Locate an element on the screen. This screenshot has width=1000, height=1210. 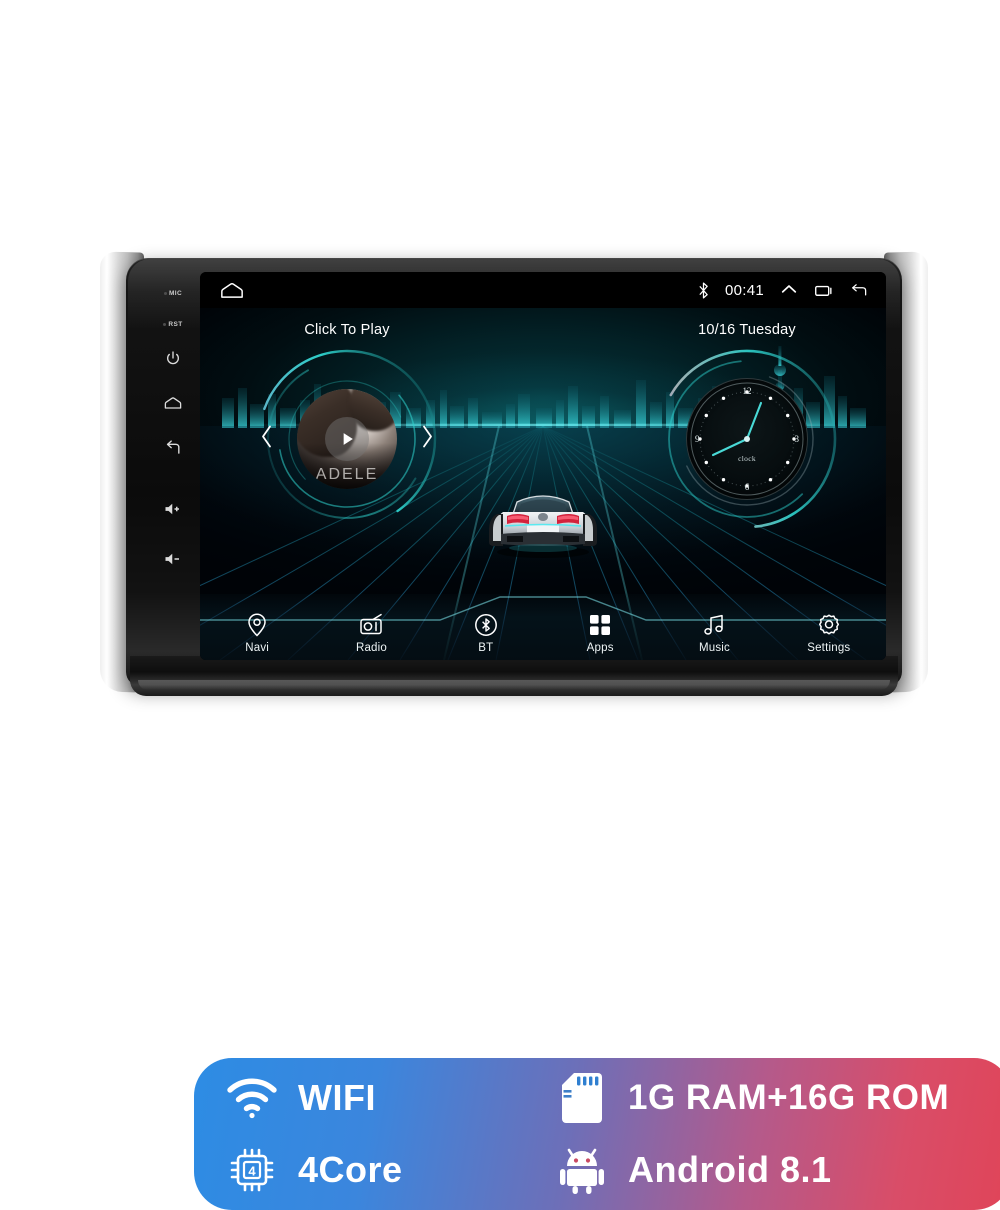
chevron-up-icon is located at coordinates (789, 290).